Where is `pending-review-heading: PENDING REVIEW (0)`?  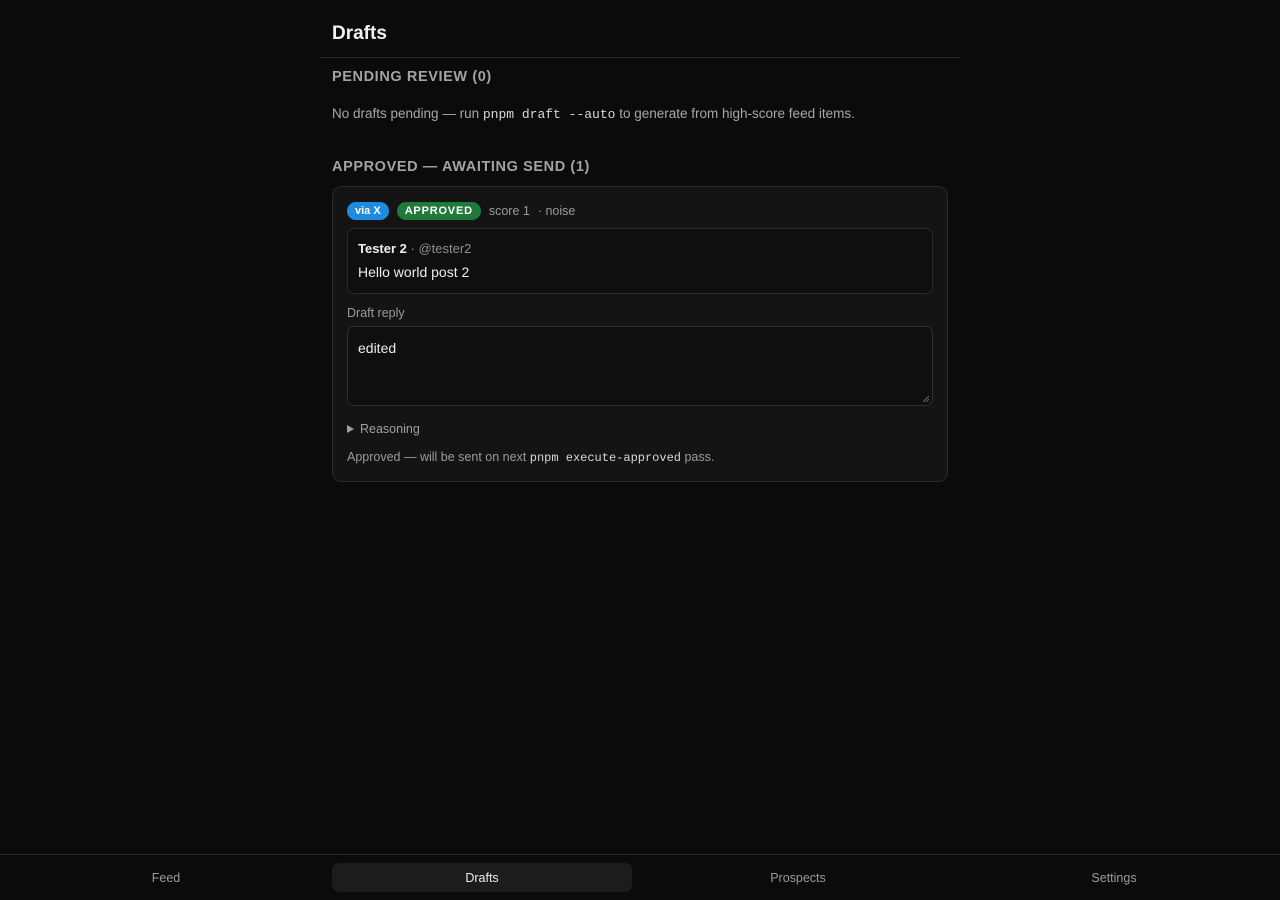 pending-review-heading: PENDING REVIEW (0) is located at coordinates (412, 77).